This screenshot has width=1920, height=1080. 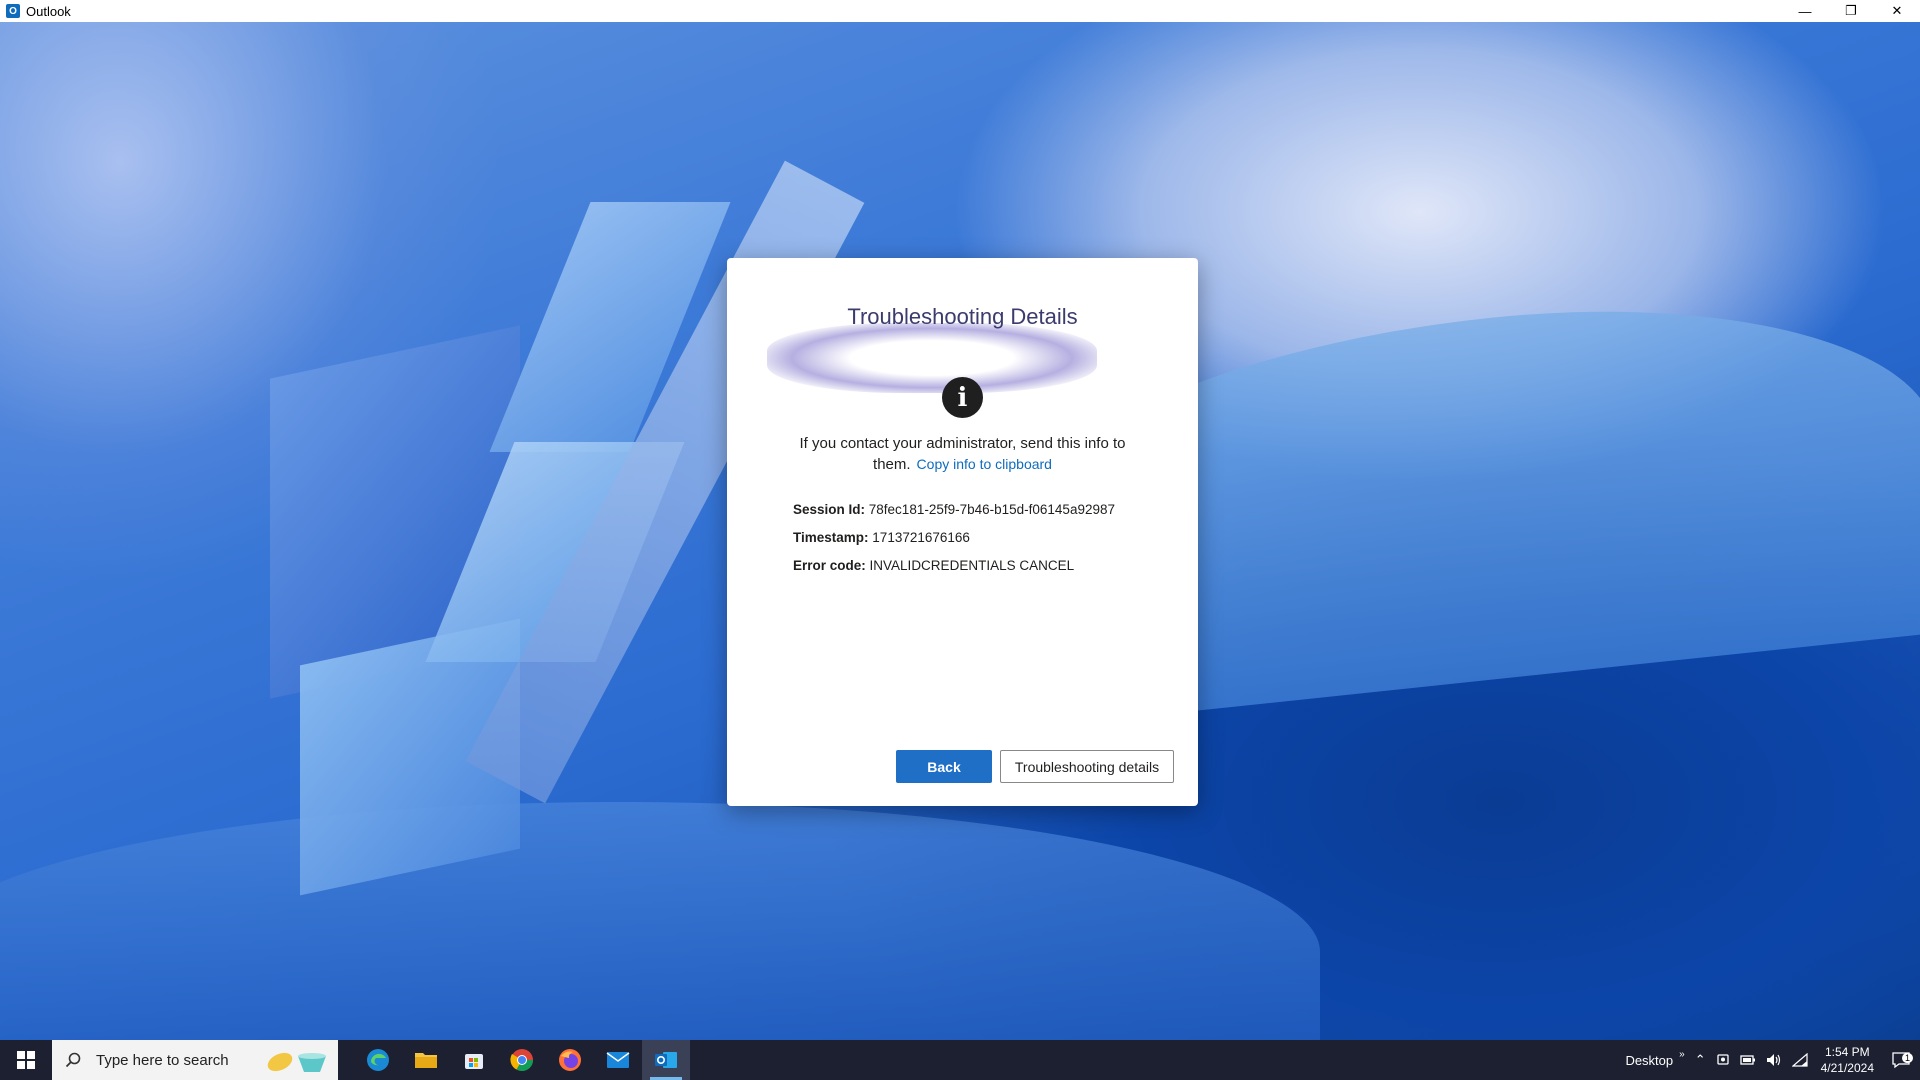 I want to click on firefox-icon, so click(x=570, y=1060).